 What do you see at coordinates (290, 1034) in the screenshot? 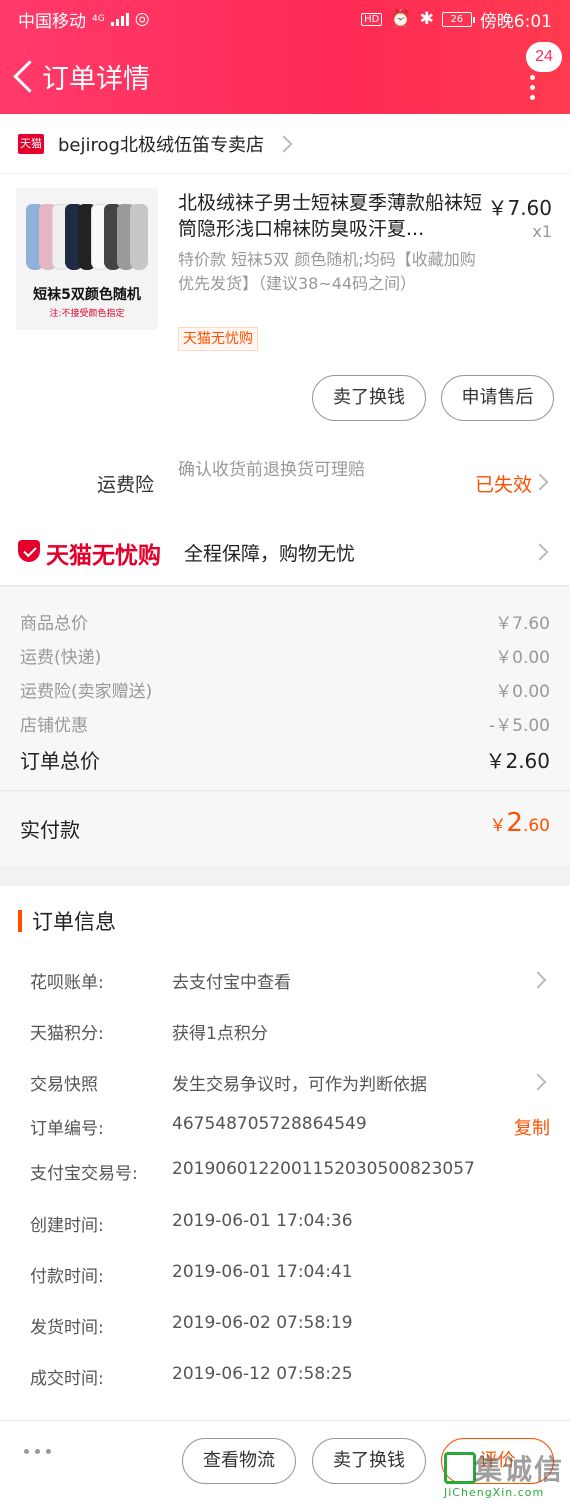
I see `info-row-points: 天猫积分: 获得1点积分` at bounding box center [290, 1034].